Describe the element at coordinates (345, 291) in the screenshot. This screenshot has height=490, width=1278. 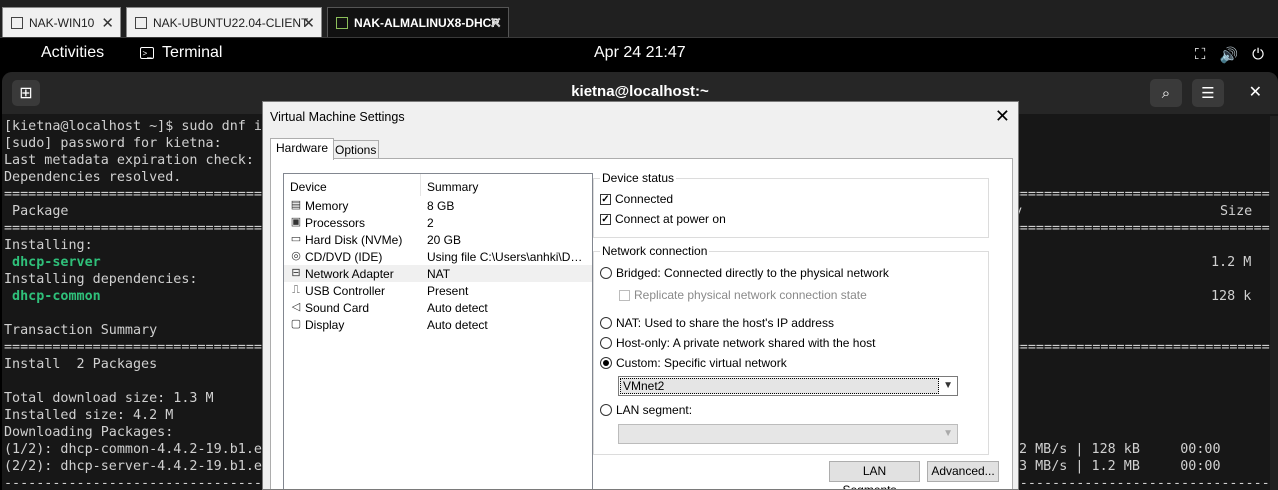
I see `device-name: USB Controller` at that location.